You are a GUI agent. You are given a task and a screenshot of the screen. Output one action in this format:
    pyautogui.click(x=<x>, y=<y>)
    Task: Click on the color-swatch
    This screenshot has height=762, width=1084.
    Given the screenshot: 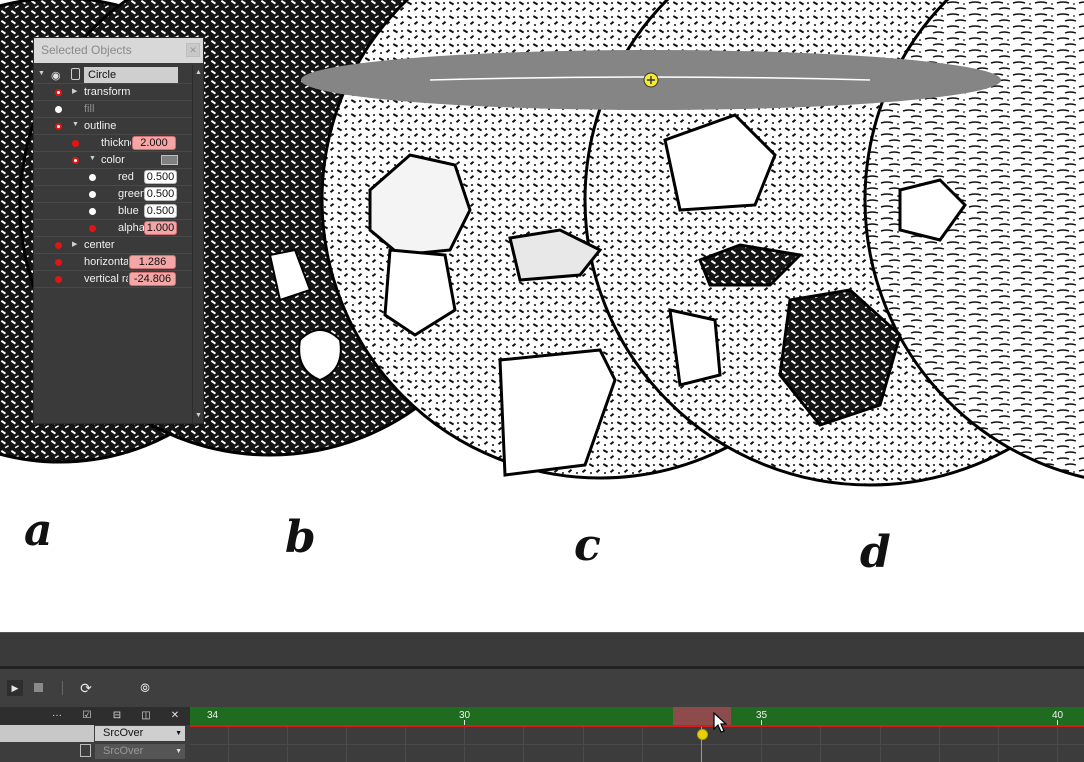 What is the action you would take?
    pyautogui.click(x=169, y=160)
    